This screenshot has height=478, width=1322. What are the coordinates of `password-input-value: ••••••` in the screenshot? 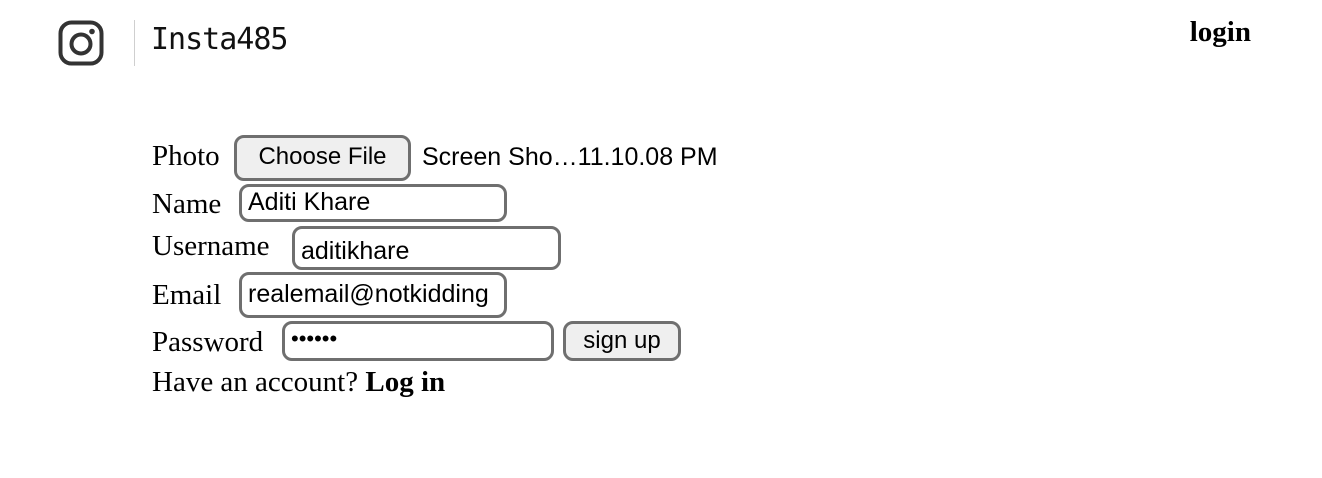 It's located at (314, 338).